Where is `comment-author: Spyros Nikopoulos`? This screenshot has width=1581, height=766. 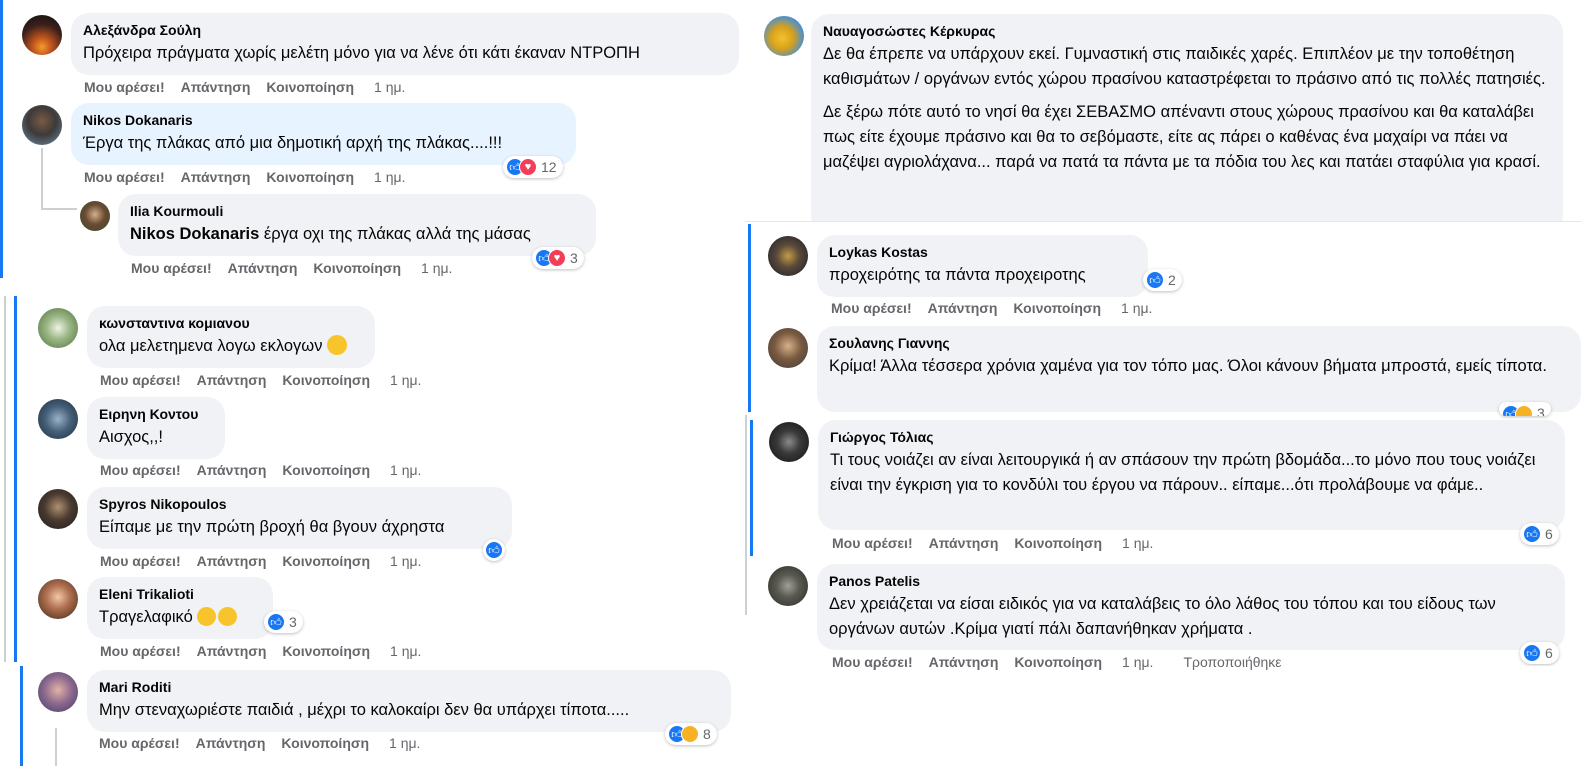
comment-author: Spyros Nikopoulos is located at coordinates (299, 504).